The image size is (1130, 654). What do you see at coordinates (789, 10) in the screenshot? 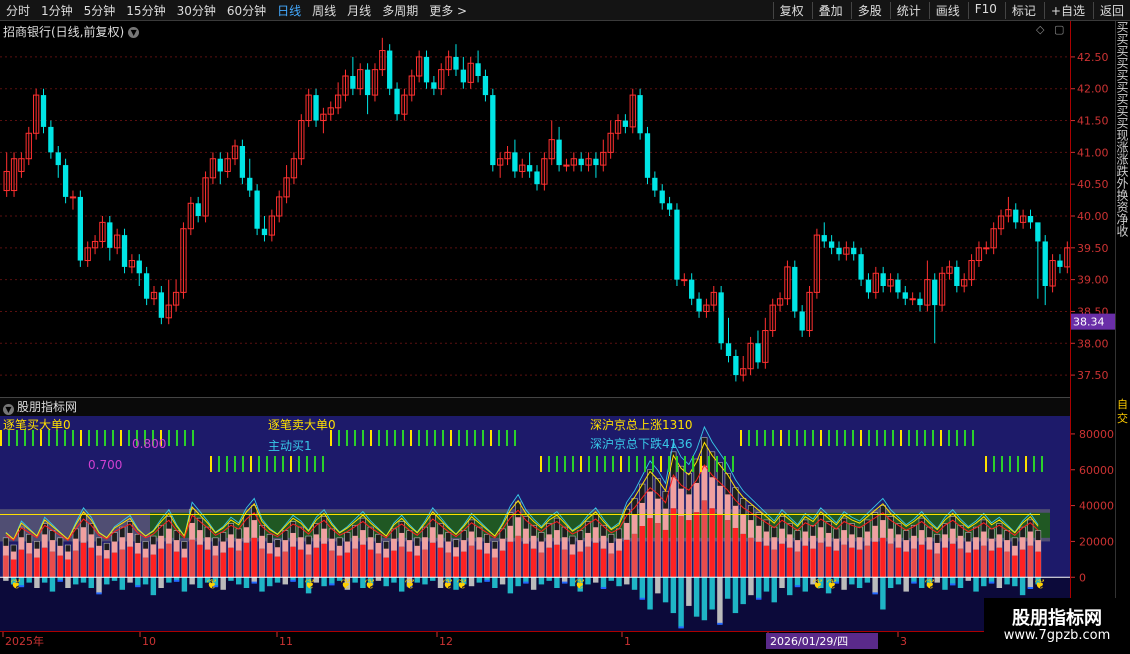
I see `action-button-0: 复权` at bounding box center [789, 10].